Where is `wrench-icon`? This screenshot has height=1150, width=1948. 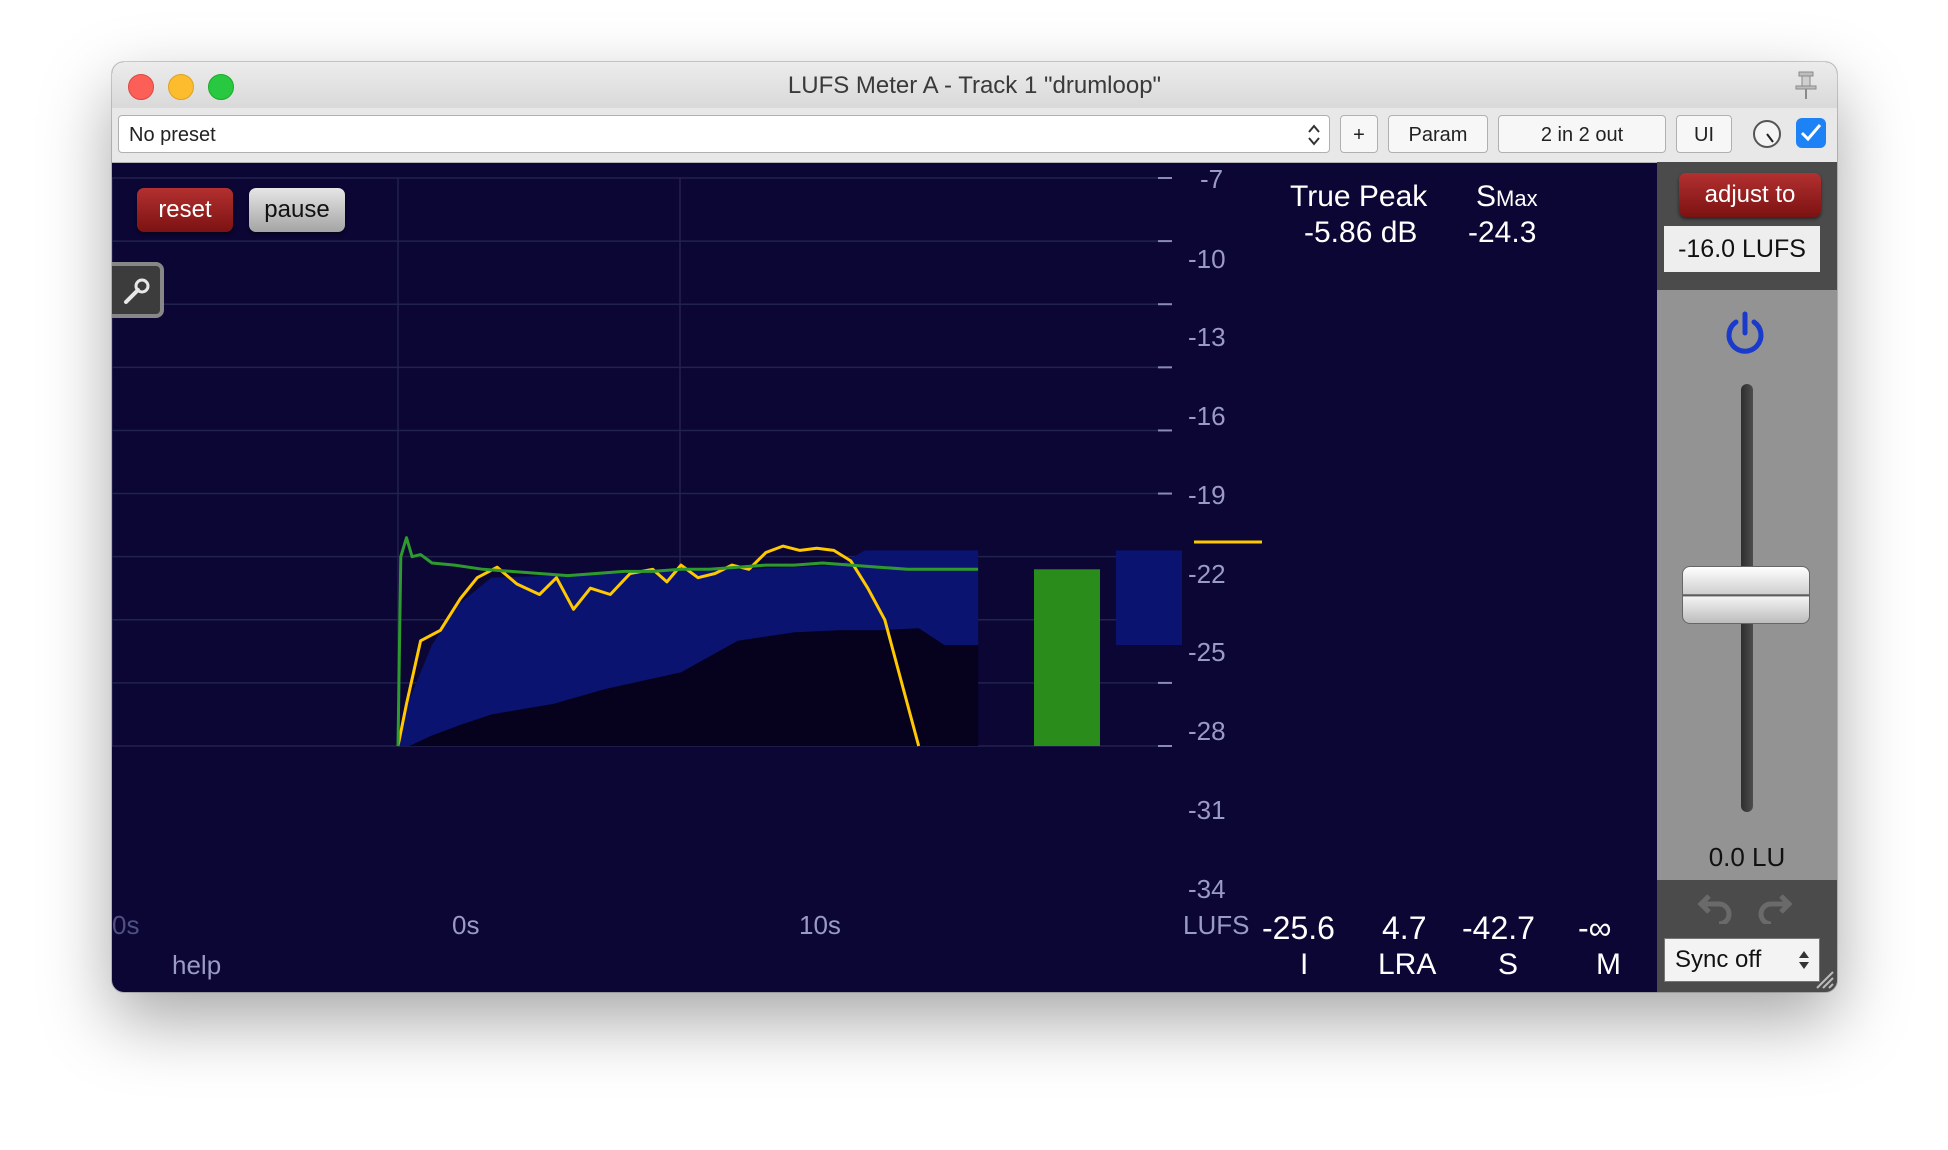 wrench-icon is located at coordinates (137, 291).